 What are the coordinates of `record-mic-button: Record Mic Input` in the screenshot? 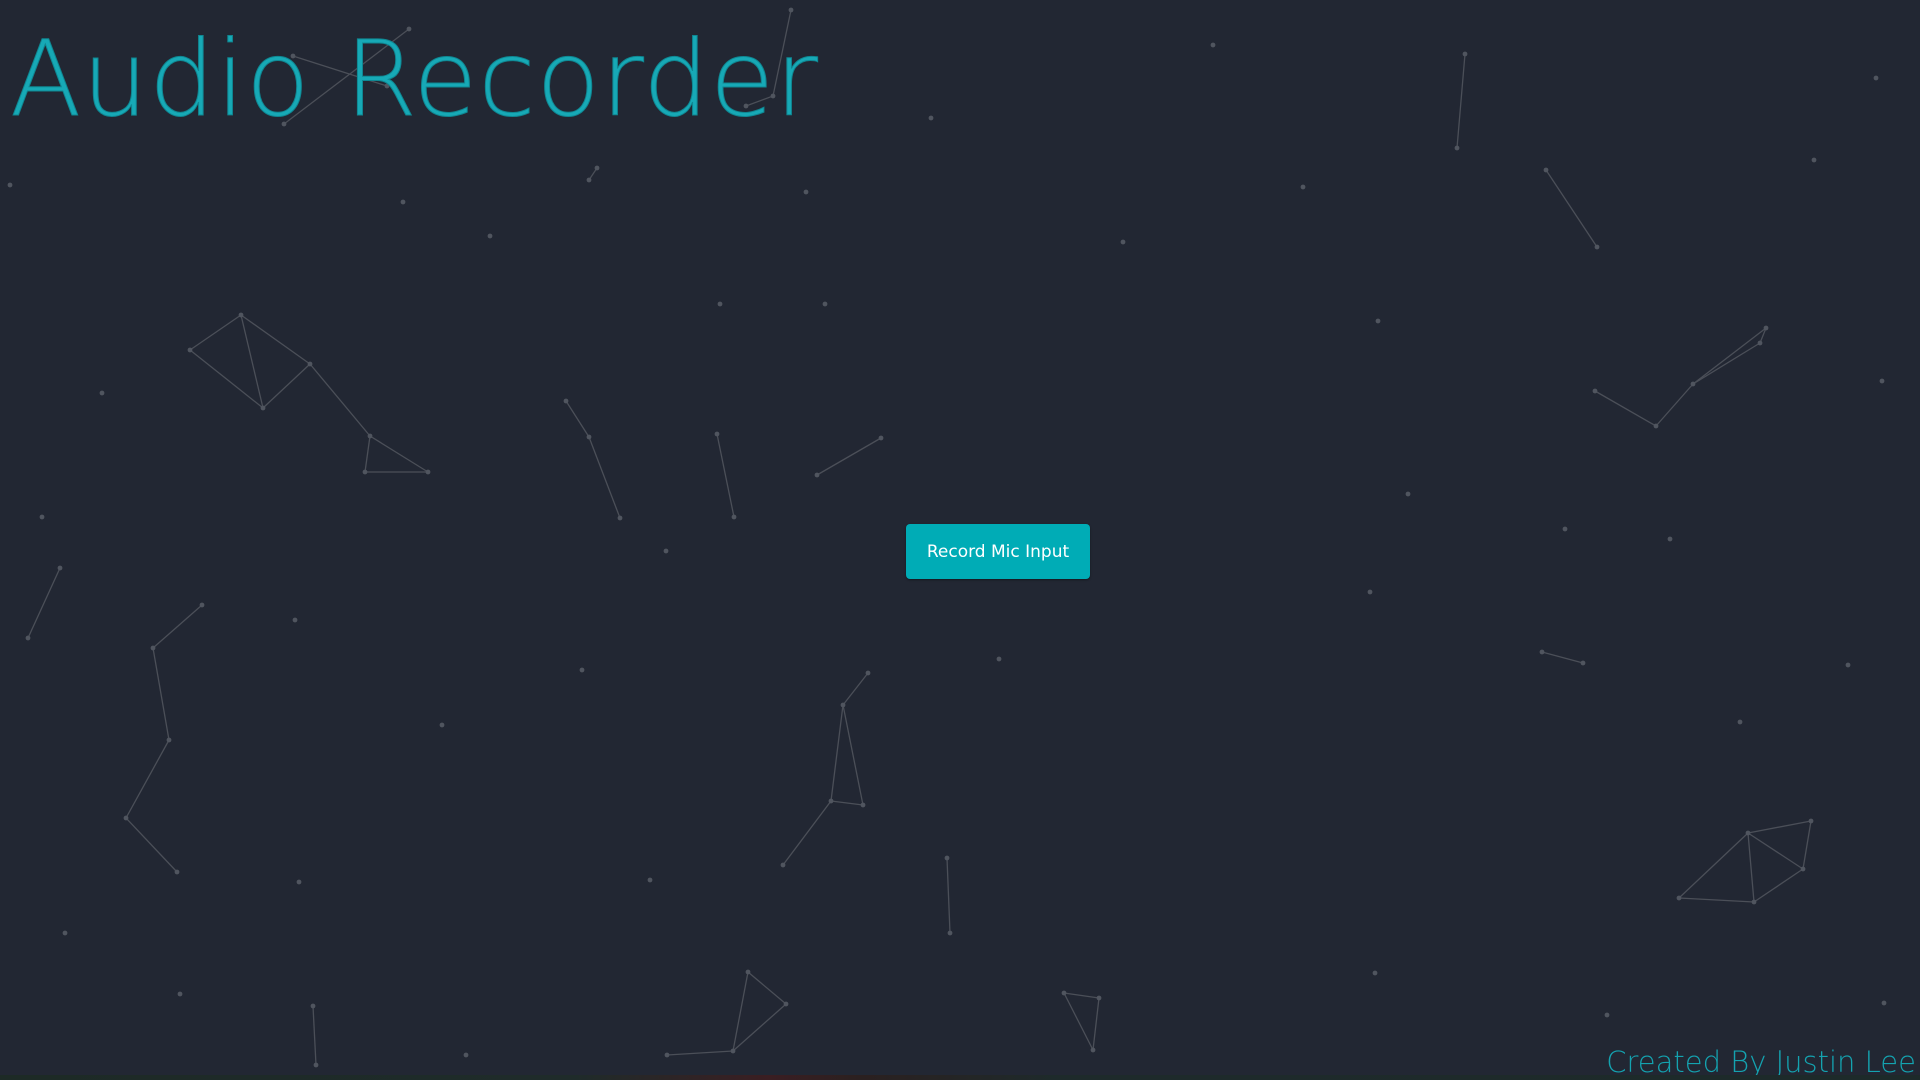 It's located at (998, 551).